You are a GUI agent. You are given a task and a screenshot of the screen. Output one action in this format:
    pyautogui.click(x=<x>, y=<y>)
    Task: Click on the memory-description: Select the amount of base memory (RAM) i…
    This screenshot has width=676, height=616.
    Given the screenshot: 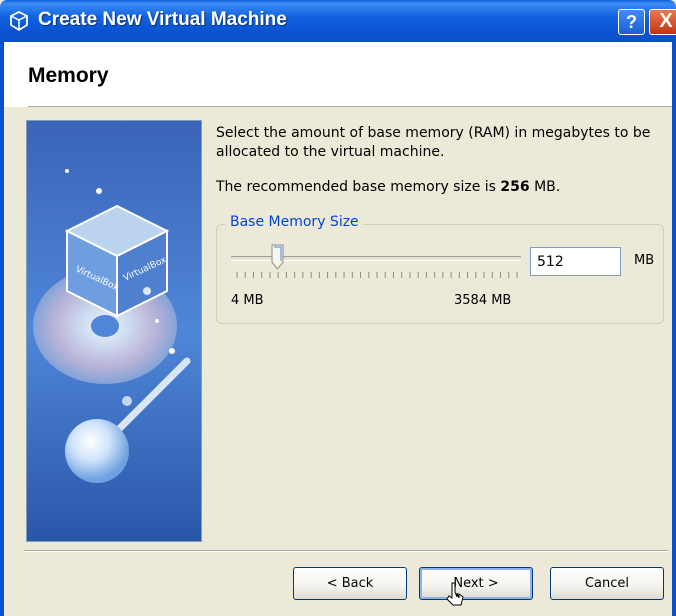 What is the action you would take?
    pyautogui.click(x=433, y=142)
    